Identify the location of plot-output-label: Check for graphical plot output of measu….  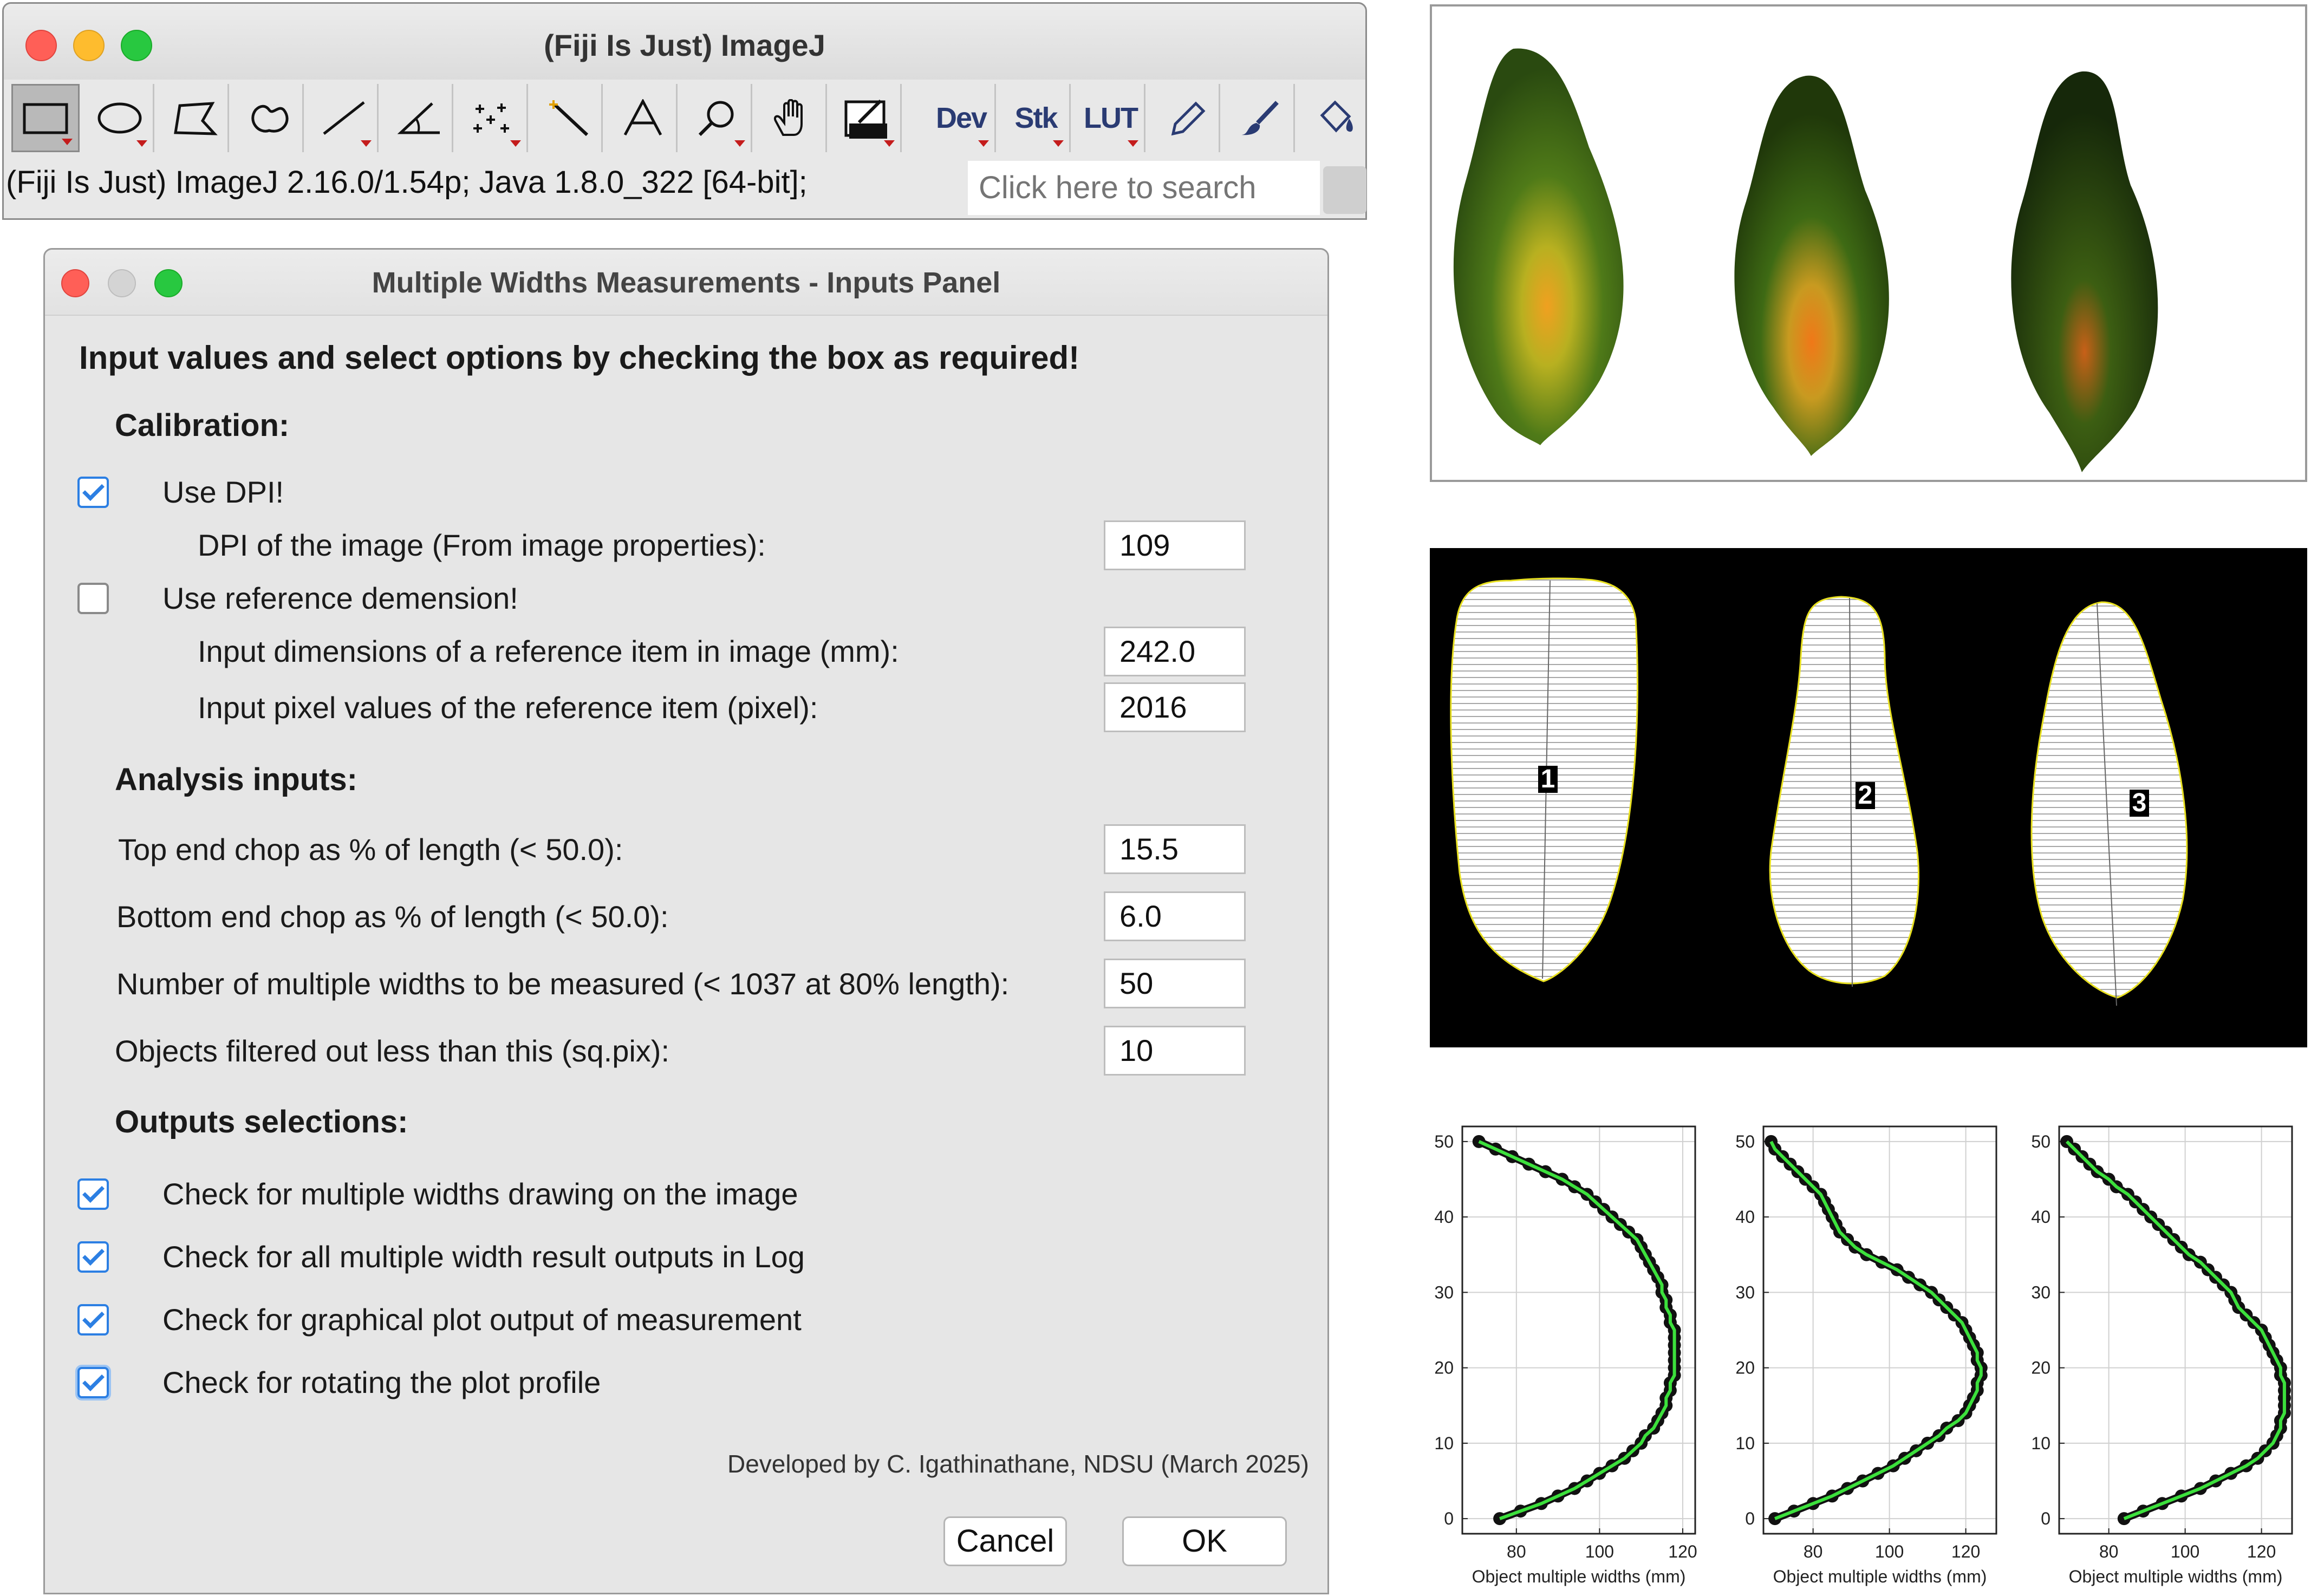
(482, 1319).